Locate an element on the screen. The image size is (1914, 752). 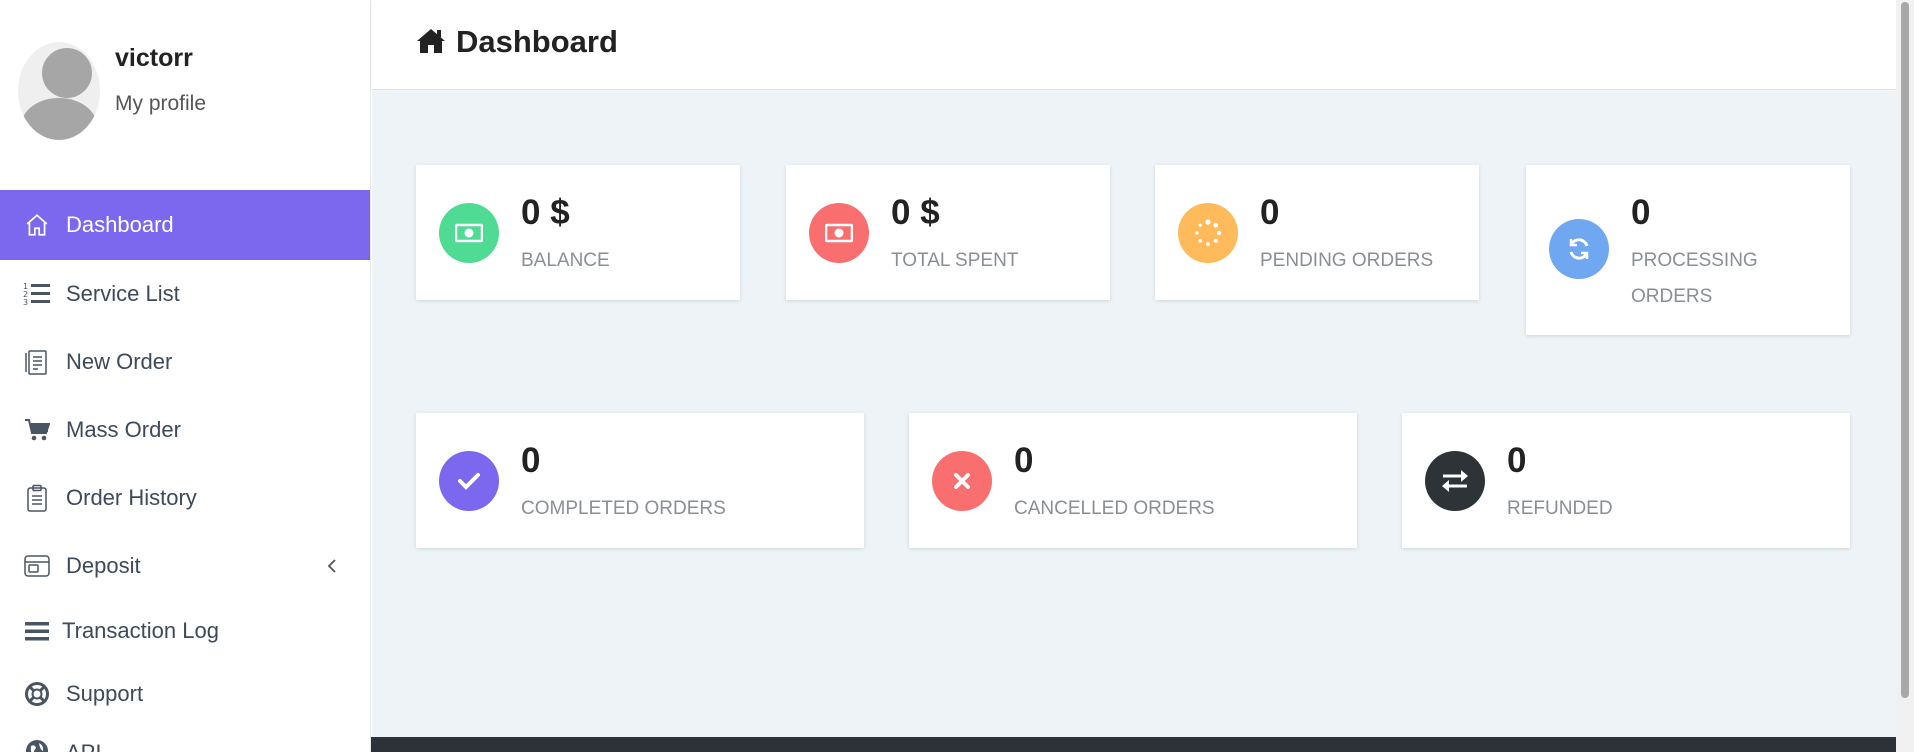
page-title: Dashboard is located at coordinates (517, 42).